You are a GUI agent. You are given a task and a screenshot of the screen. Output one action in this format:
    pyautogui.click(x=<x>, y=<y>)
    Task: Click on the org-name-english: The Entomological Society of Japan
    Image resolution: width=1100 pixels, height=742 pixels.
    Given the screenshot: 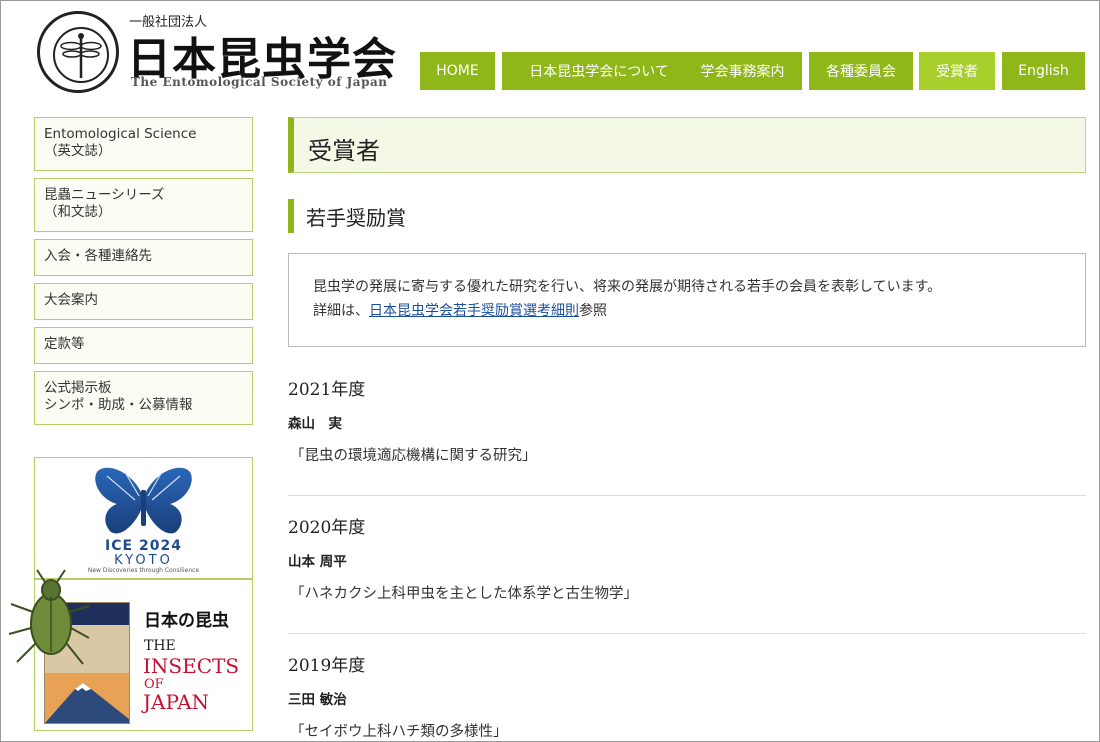 What is the action you would take?
    pyautogui.click(x=259, y=82)
    